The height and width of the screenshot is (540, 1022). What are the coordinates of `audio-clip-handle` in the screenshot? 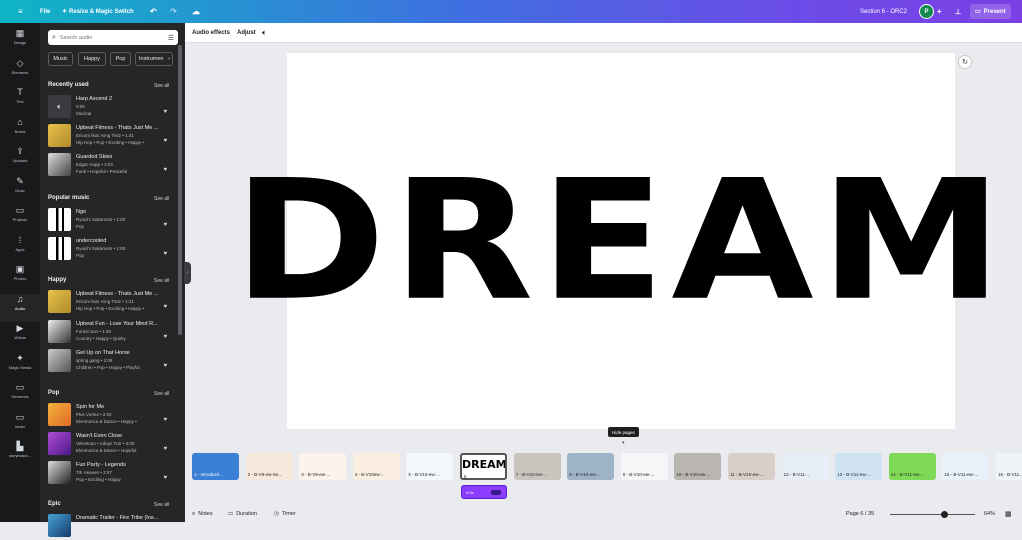 It's located at (496, 492).